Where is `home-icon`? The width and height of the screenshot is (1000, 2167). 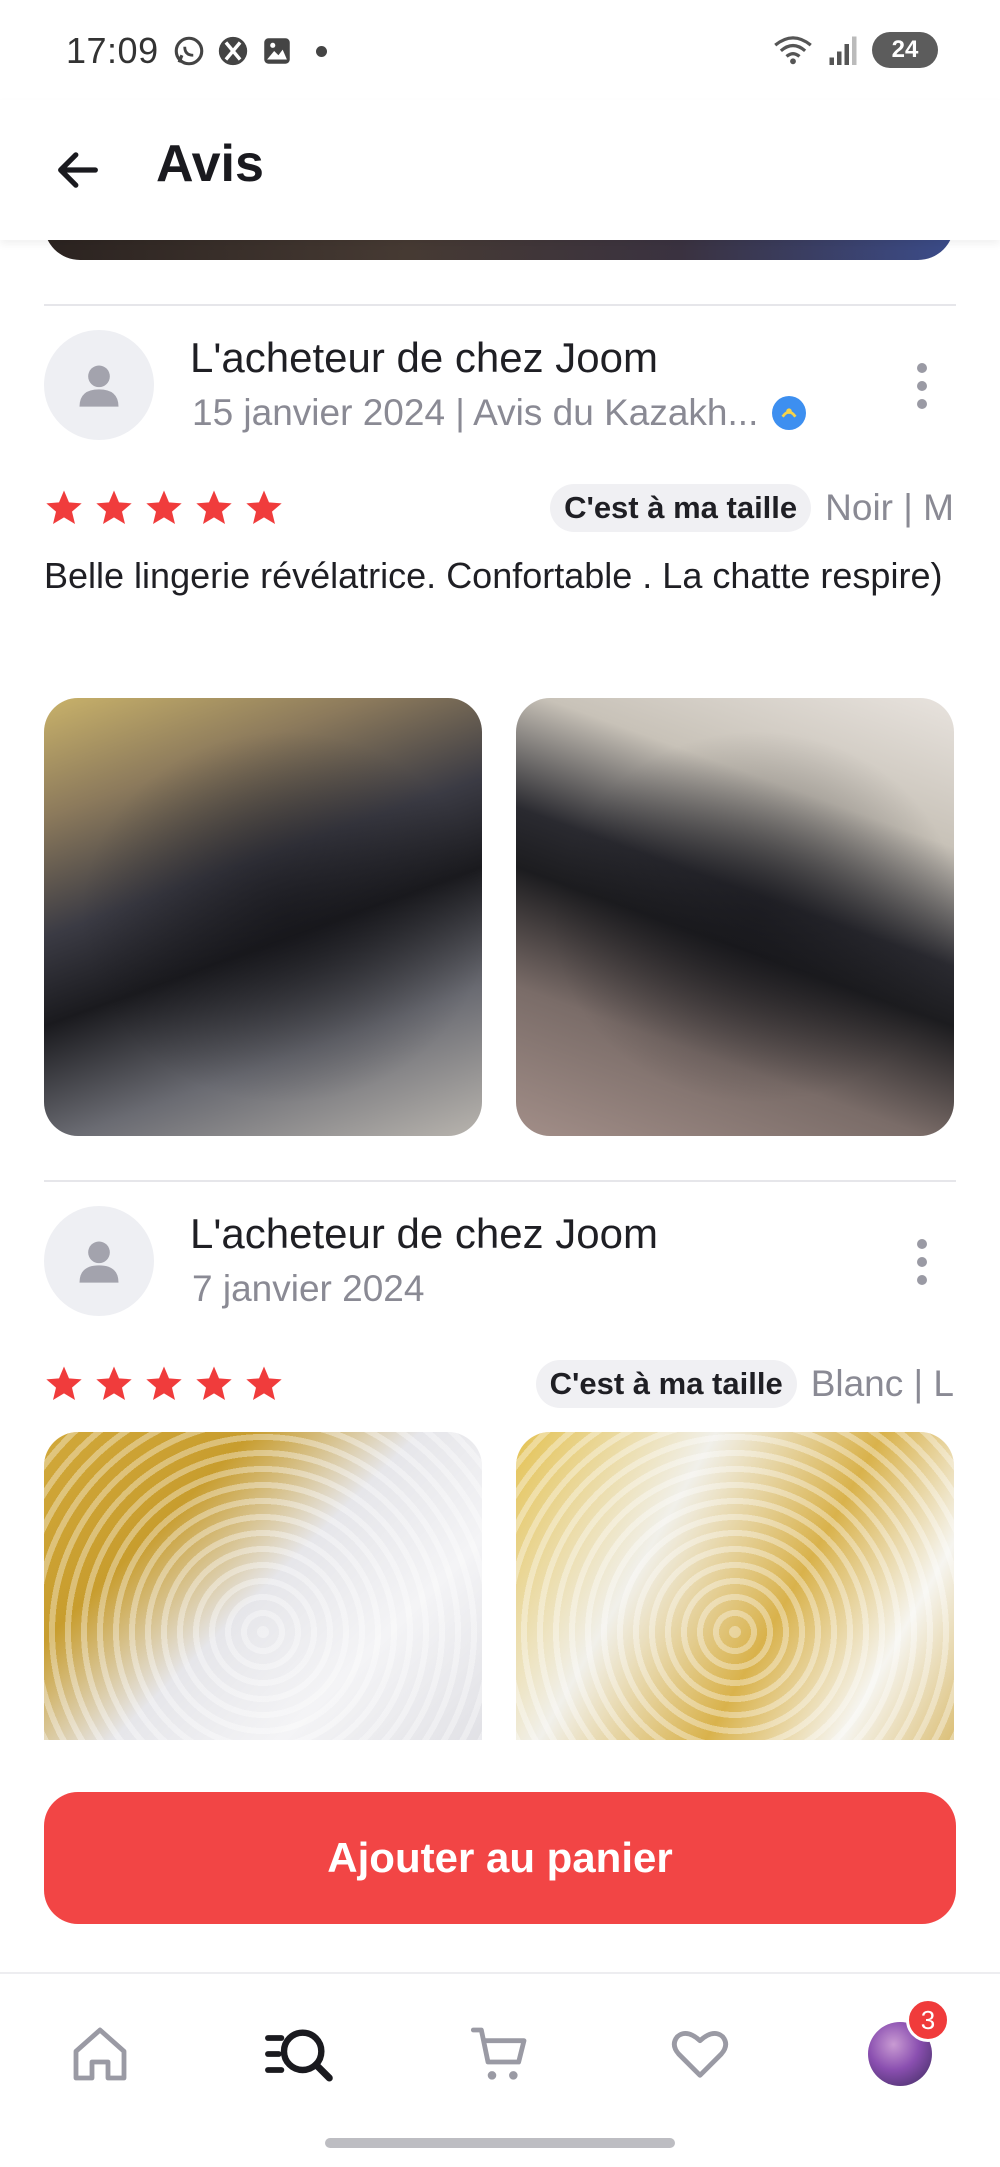
home-icon is located at coordinates (100, 2054).